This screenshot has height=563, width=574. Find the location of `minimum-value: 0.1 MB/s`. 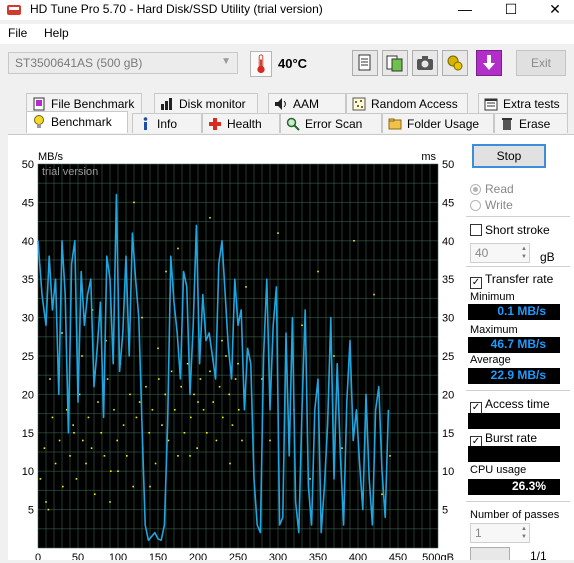

minimum-value: 0.1 MB/s is located at coordinates (514, 312).